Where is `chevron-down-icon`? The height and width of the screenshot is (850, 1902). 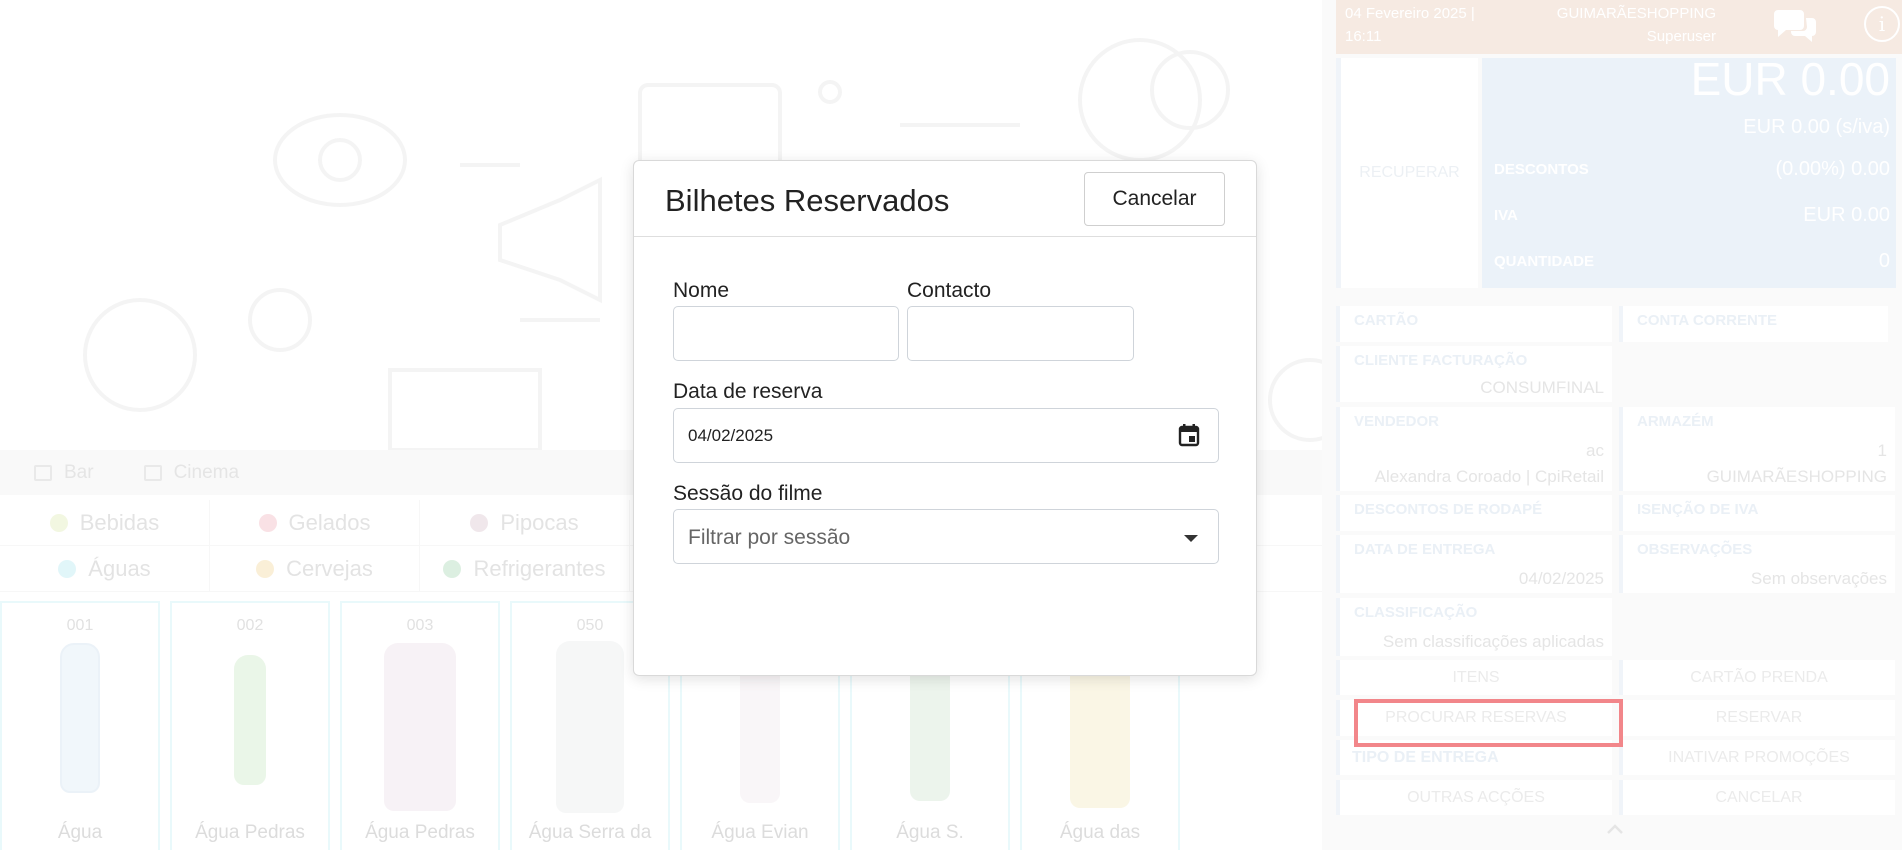 chevron-down-icon is located at coordinates (1191, 538).